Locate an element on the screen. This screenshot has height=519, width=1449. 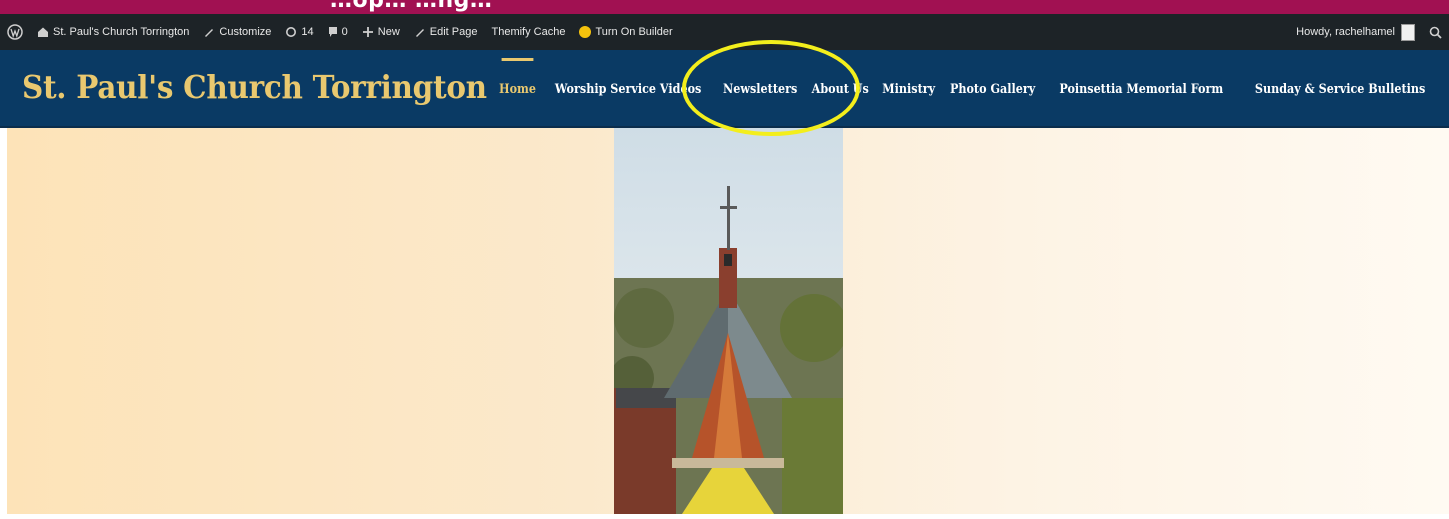
turn-on-builder-link: Turn On Builder is located at coordinates (625, 32).